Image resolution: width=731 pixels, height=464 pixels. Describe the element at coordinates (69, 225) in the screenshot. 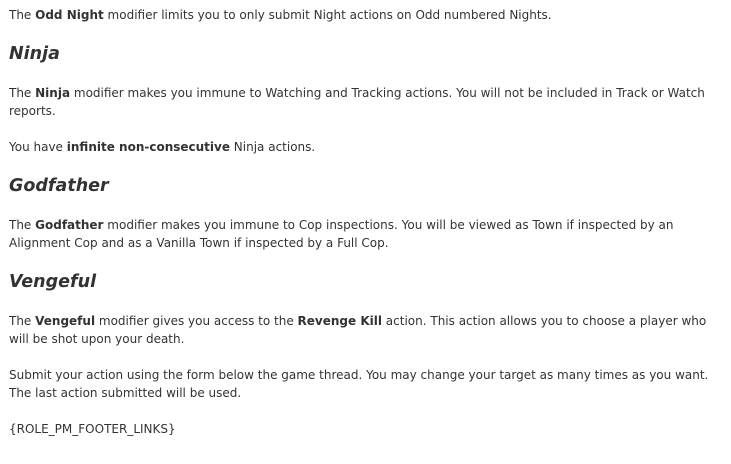

I see `godfather-term: Godfather` at that location.